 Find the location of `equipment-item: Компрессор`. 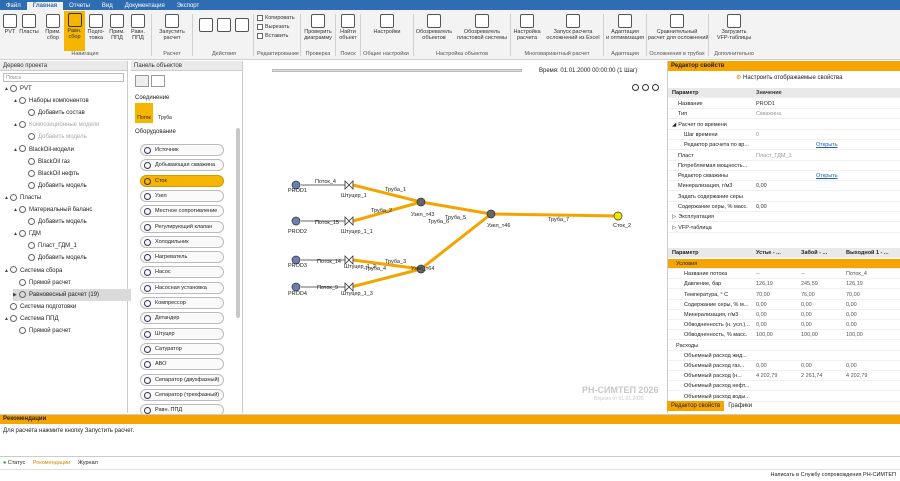

equipment-item: Компрессор is located at coordinates (182, 303).